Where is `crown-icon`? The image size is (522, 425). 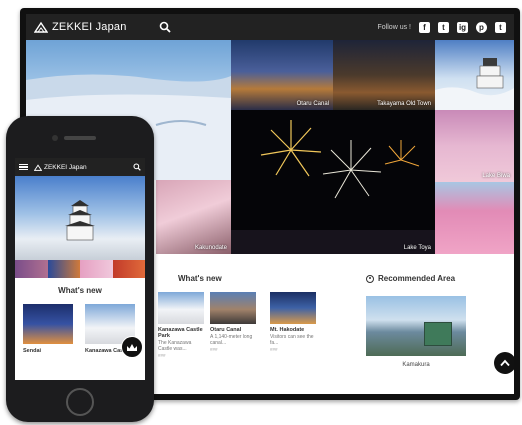 crown-icon is located at coordinates (132, 347).